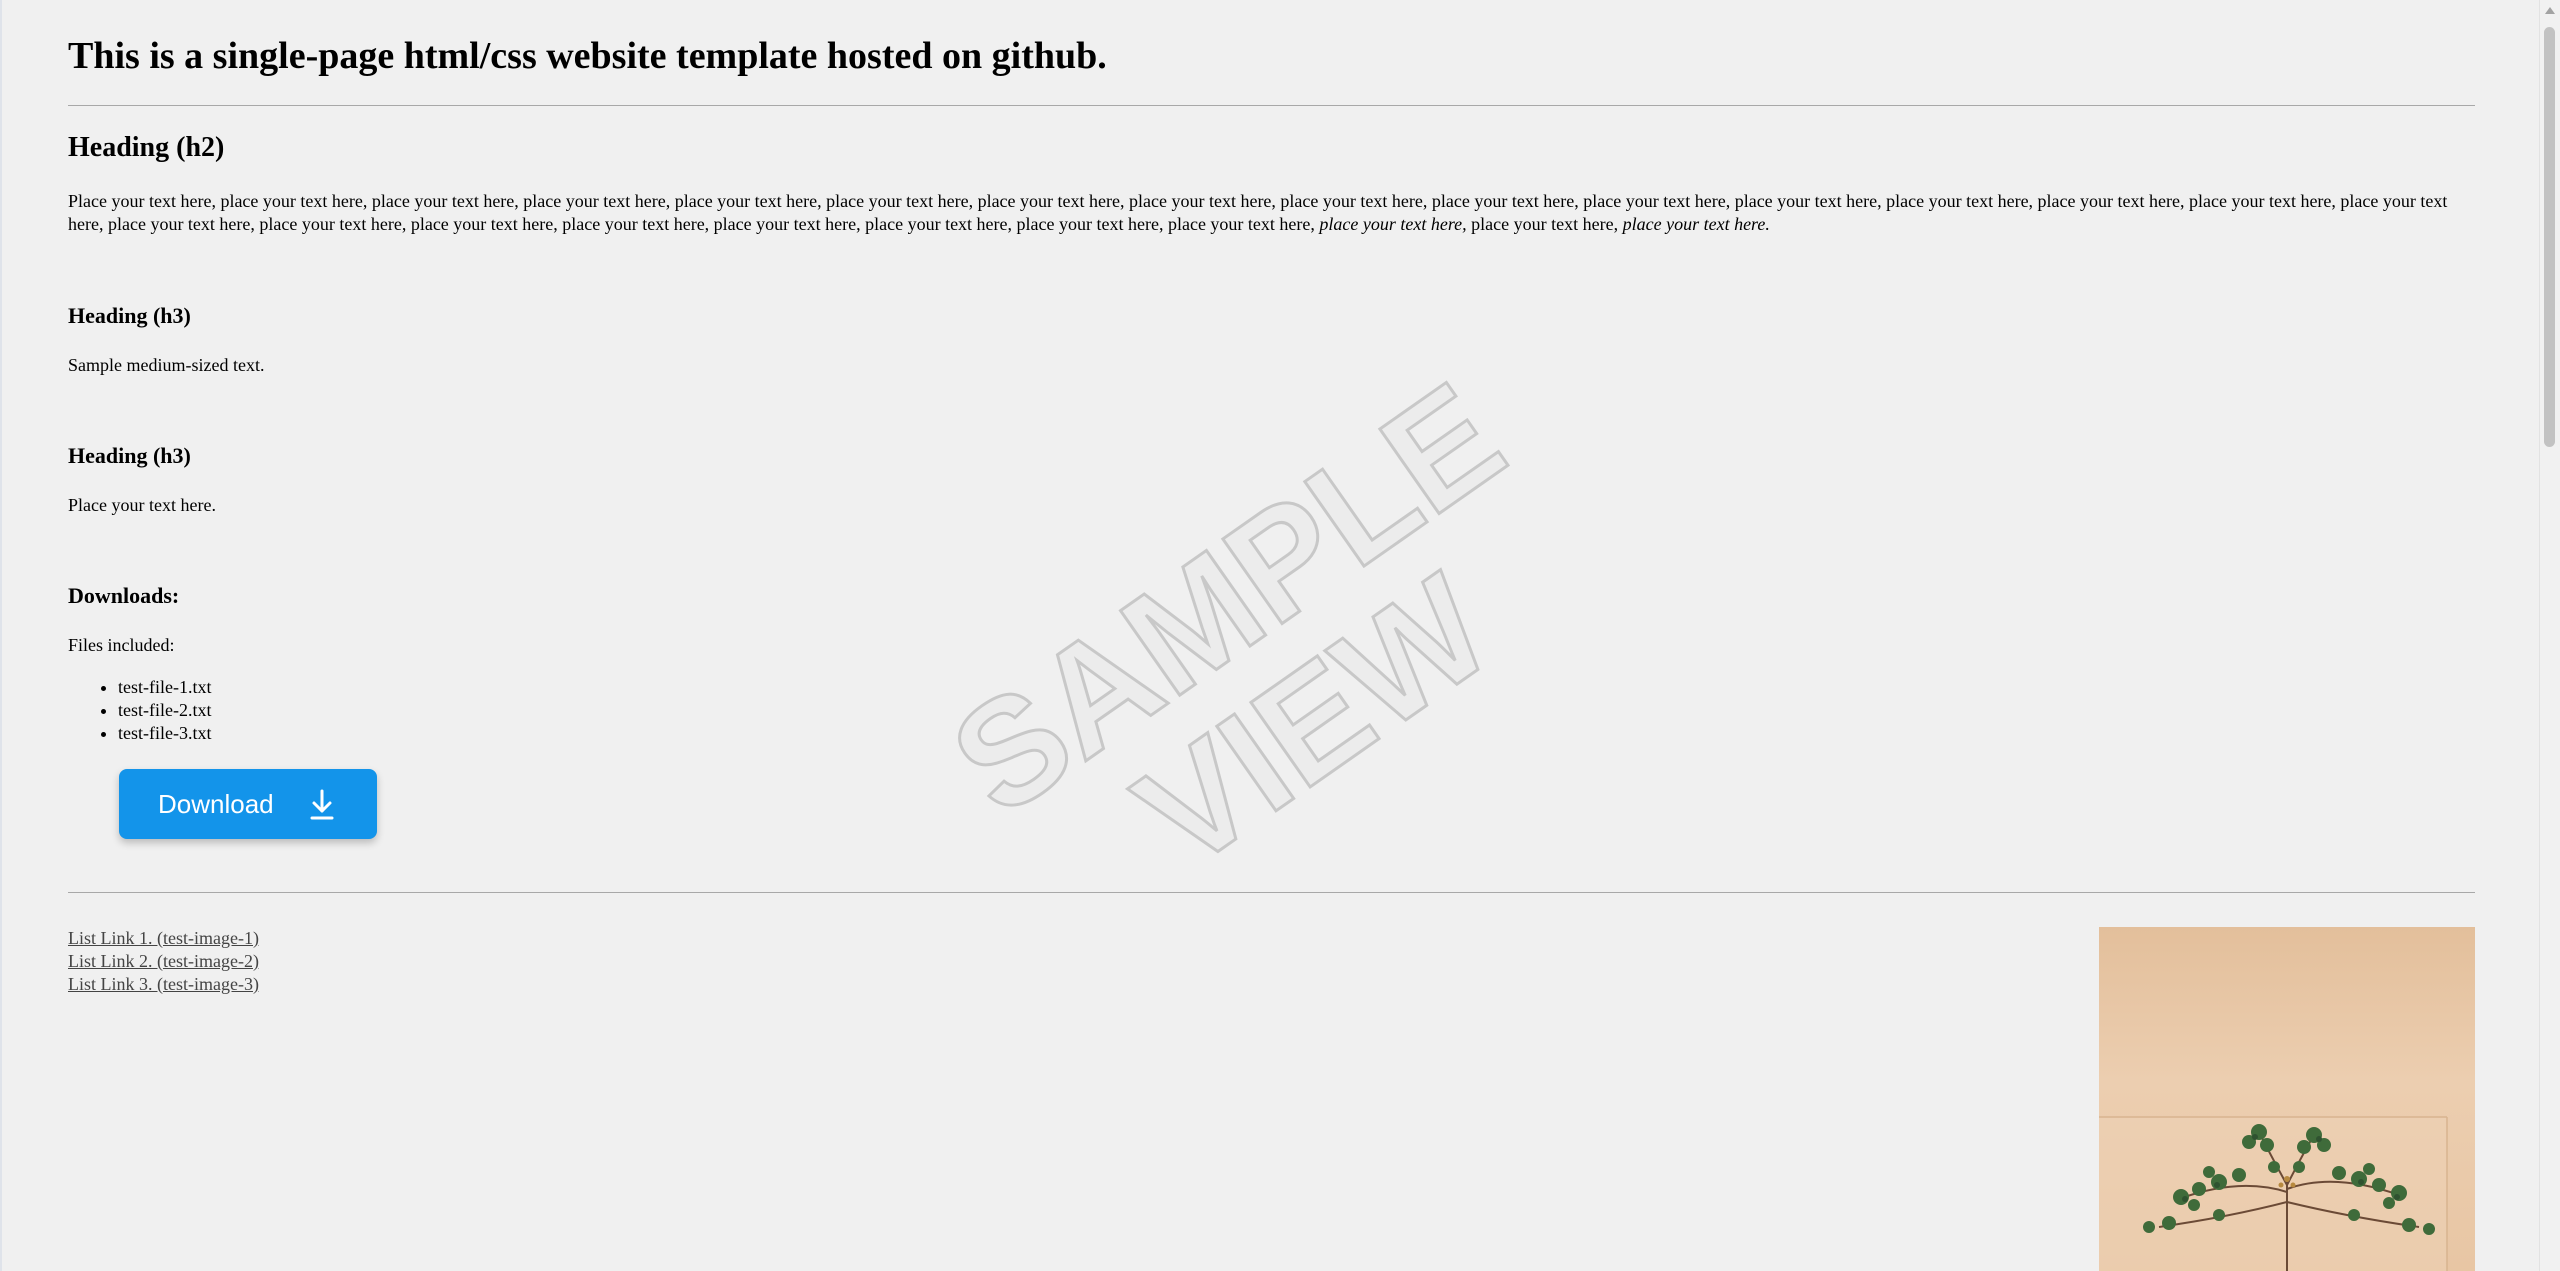  I want to click on files-included-label: Files included:, so click(121, 645).